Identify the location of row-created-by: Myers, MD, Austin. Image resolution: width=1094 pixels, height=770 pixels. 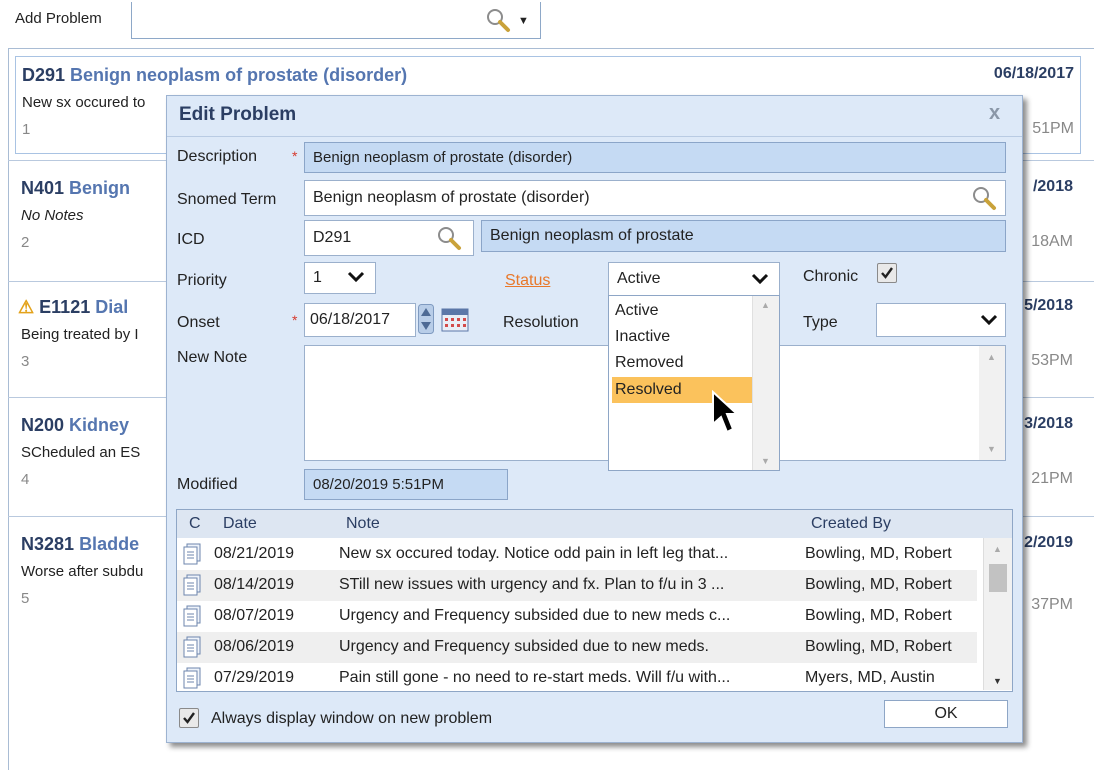
(870, 677).